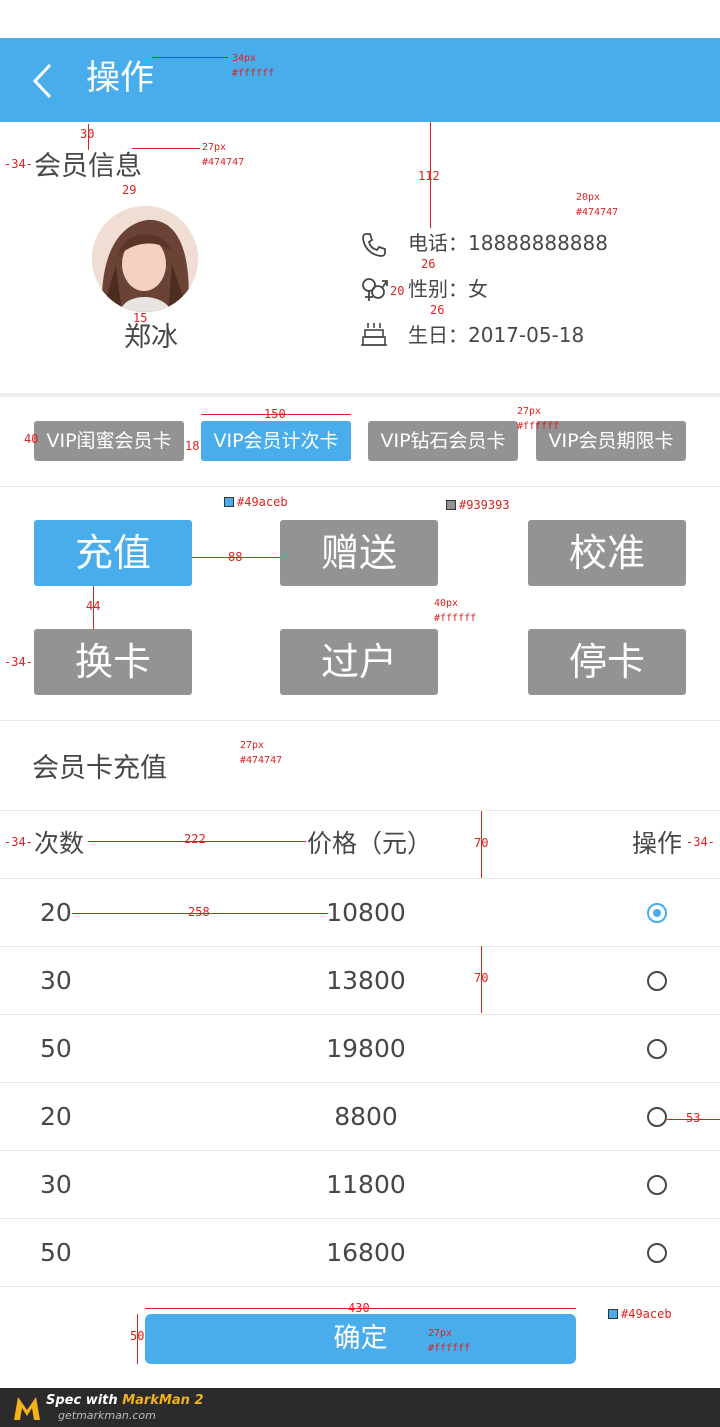 The width and height of the screenshot is (720, 1427). What do you see at coordinates (140, 318) in the screenshot?
I see `annotation-label: 15` at bounding box center [140, 318].